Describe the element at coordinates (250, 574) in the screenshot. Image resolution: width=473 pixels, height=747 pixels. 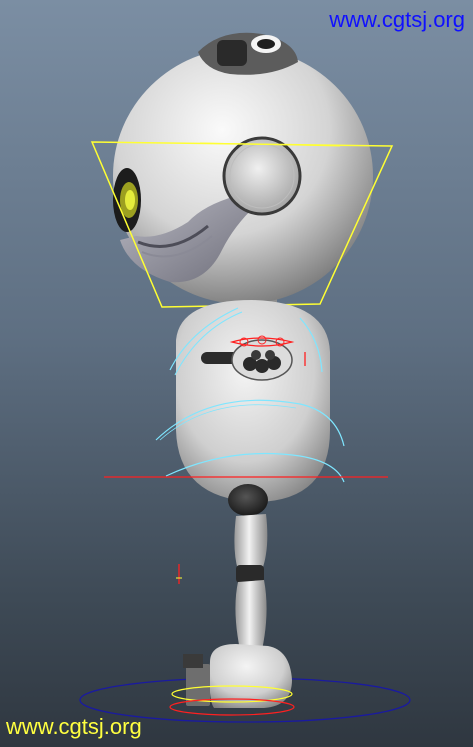
I see `knee-joint` at that location.